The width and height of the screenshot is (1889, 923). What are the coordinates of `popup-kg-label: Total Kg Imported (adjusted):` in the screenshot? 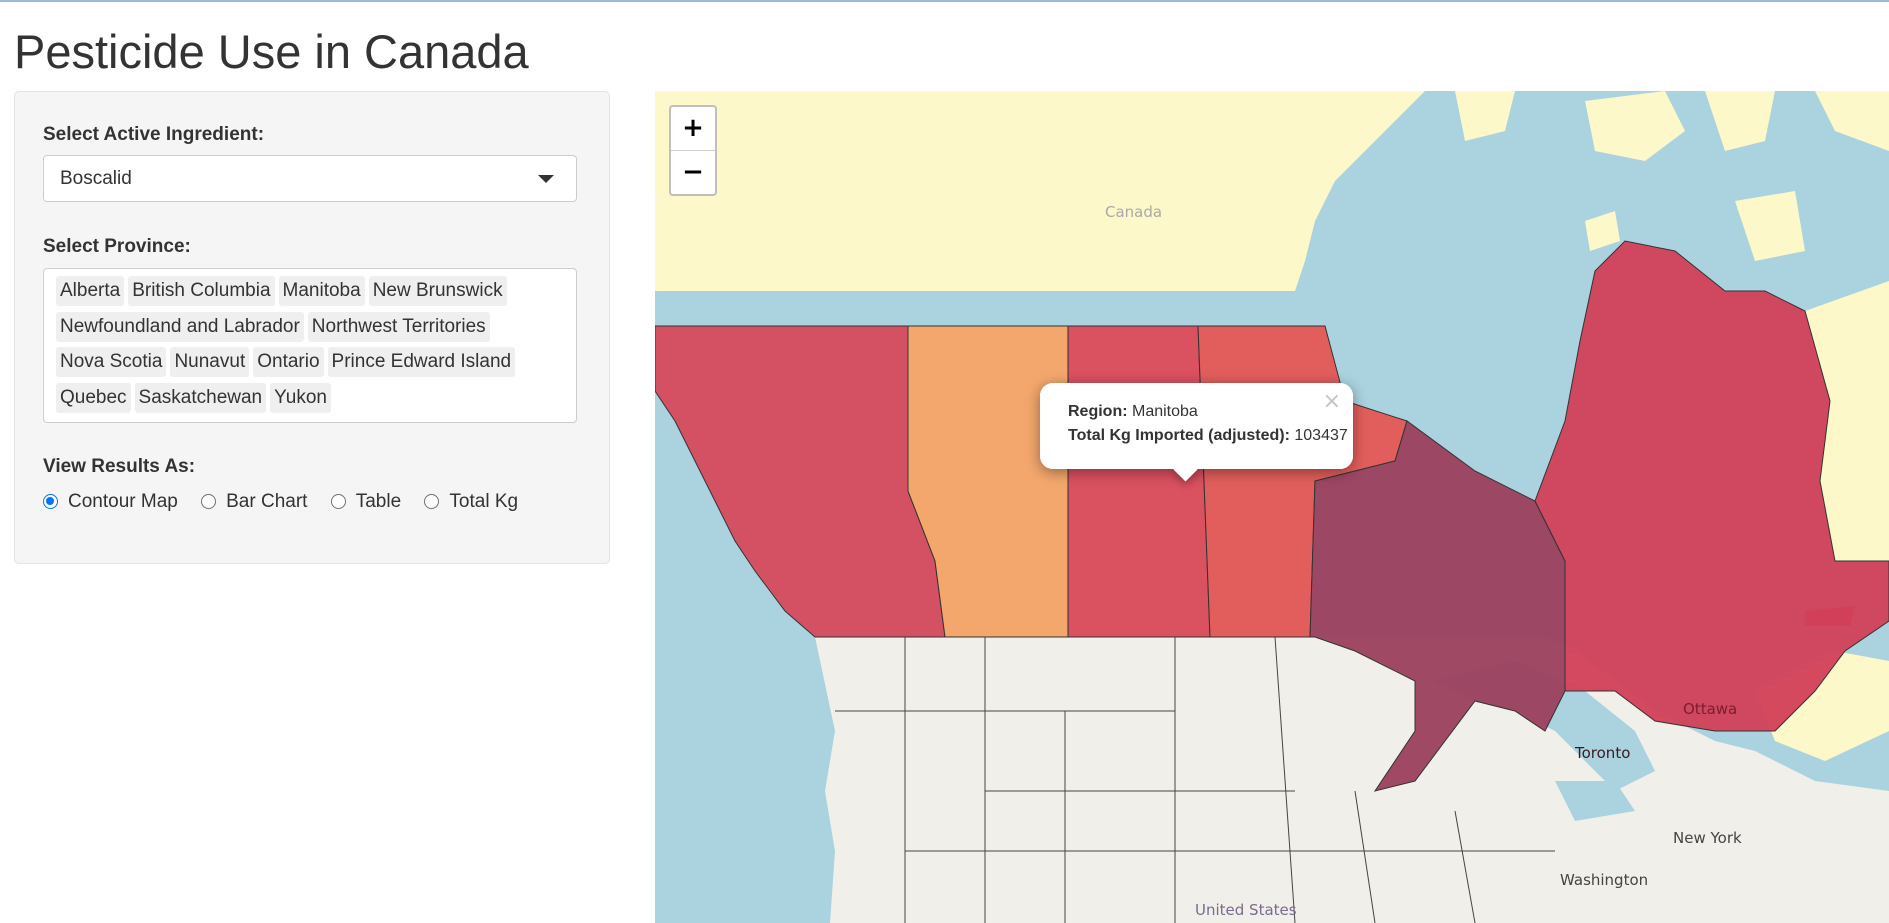 It's located at (1179, 435).